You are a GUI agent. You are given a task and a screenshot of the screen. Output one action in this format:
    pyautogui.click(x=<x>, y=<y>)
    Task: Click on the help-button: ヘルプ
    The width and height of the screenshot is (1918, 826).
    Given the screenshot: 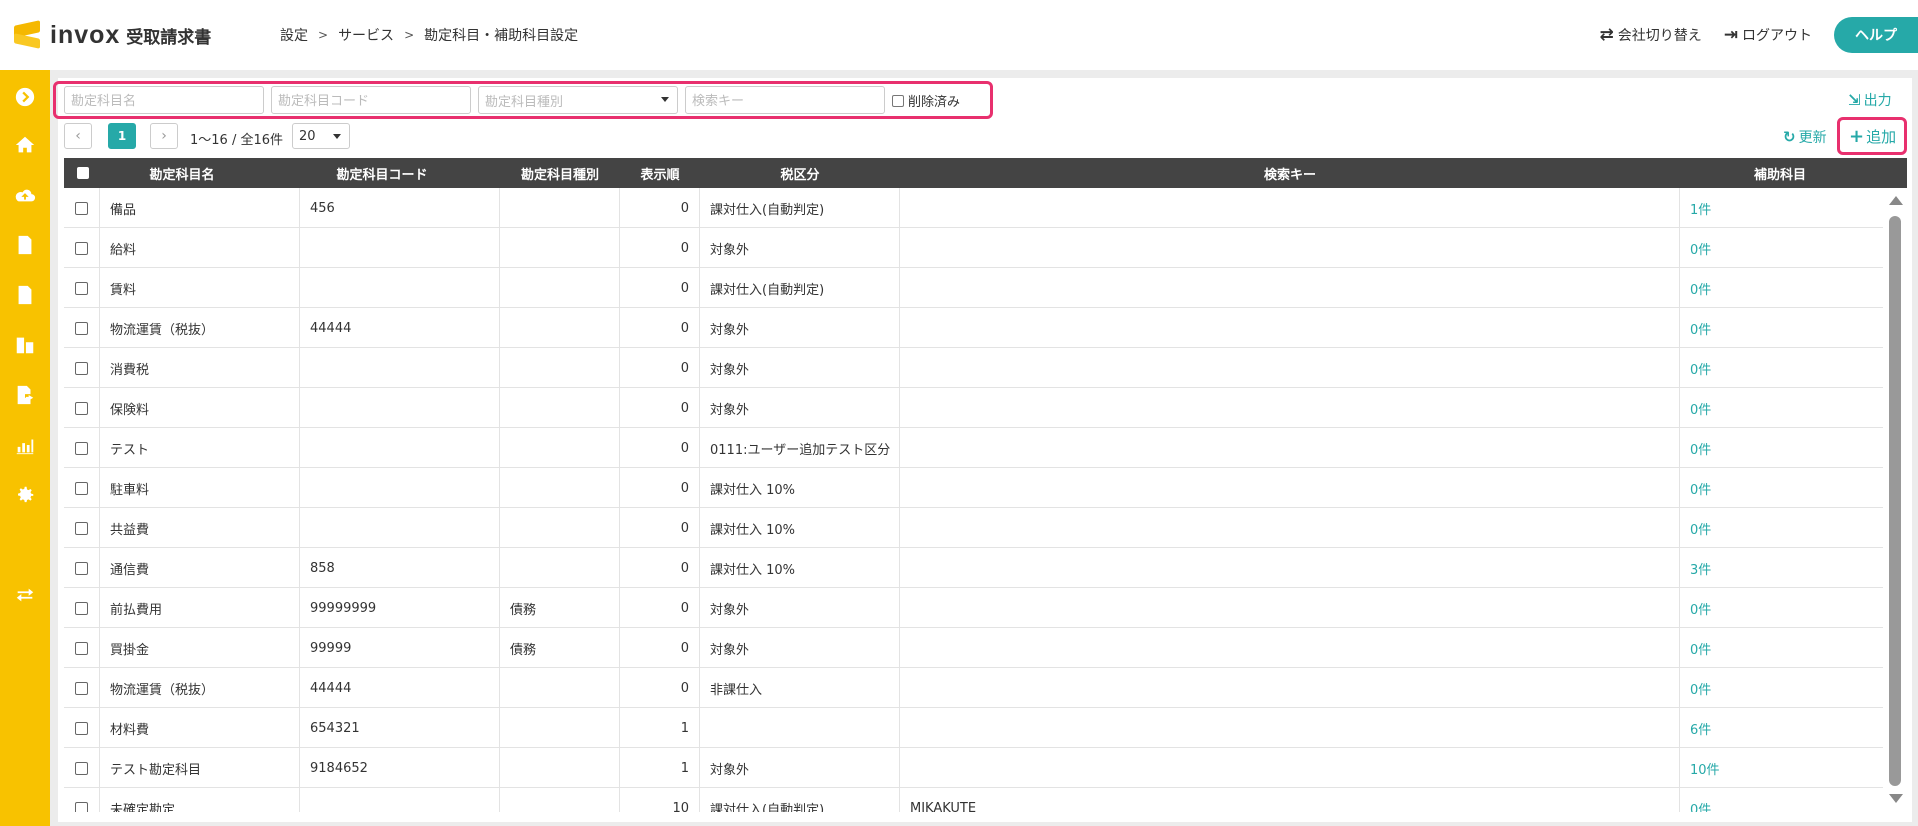 What is the action you would take?
    pyautogui.click(x=1876, y=35)
    